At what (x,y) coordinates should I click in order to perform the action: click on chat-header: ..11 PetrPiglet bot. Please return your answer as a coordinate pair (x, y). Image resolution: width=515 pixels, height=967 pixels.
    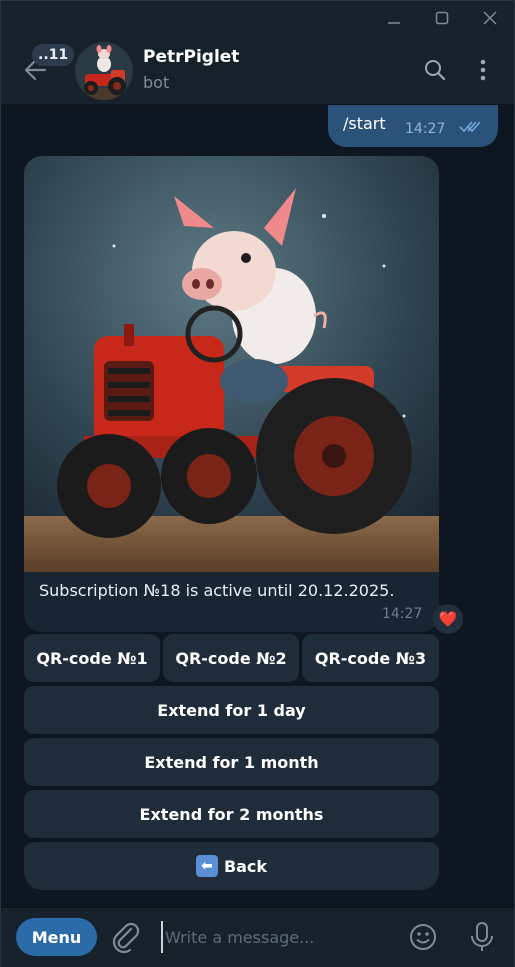
    Looking at the image, I should click on (257, 70).